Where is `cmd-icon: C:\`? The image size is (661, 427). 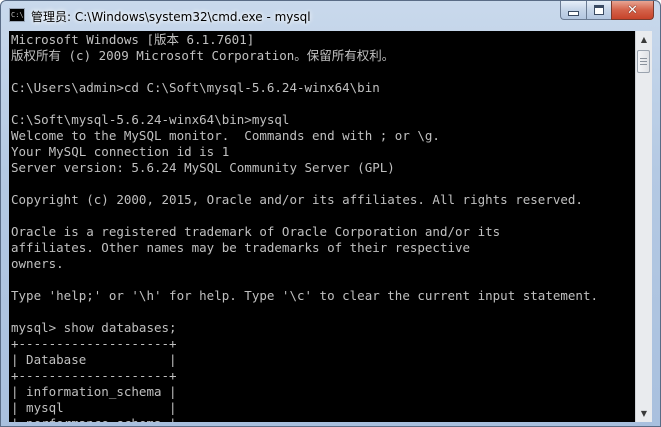 cmd-icon: C:\ is located at coordinates (17, 15).